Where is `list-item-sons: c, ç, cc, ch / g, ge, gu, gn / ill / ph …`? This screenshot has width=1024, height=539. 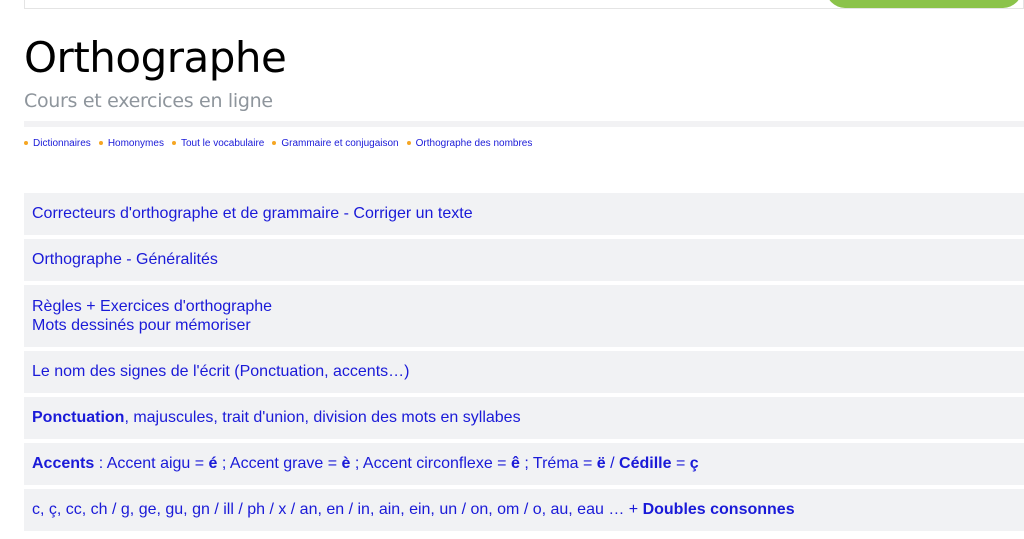
list-item-sons: c, ç, cc, ch / g, ge, gu, gn / ill / ph … is located at coordinates (524, 510).